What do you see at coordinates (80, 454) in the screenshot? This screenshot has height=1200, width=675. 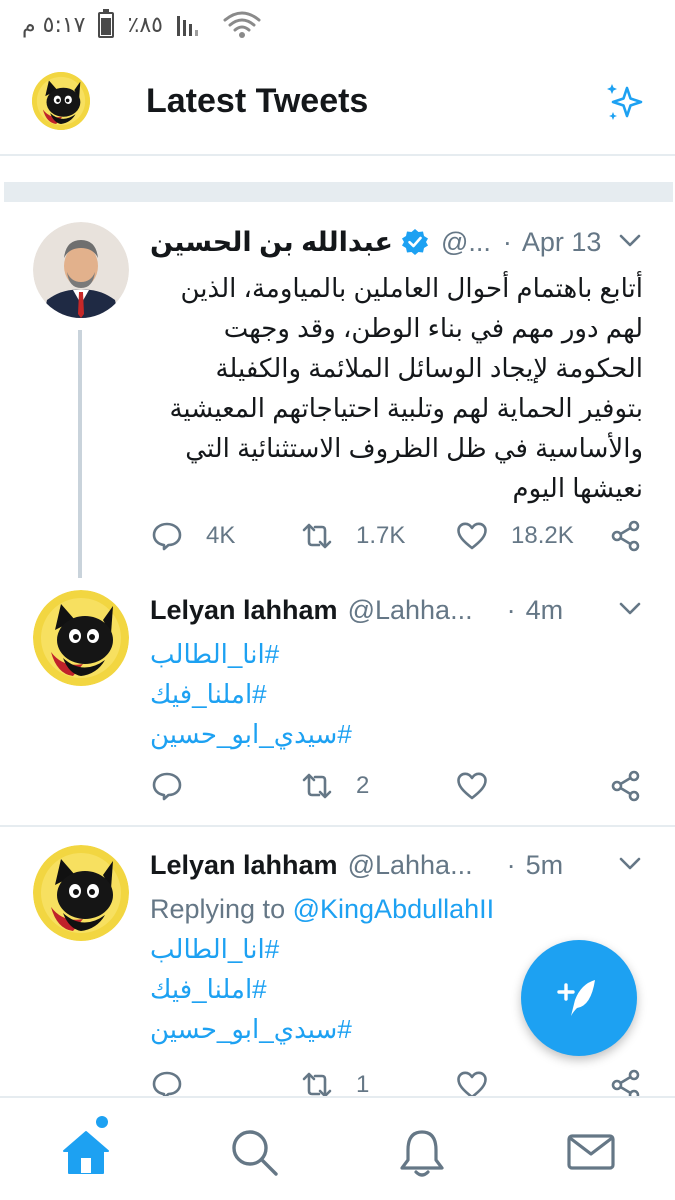 I see `thread-line` at bounding box center [80, 454].